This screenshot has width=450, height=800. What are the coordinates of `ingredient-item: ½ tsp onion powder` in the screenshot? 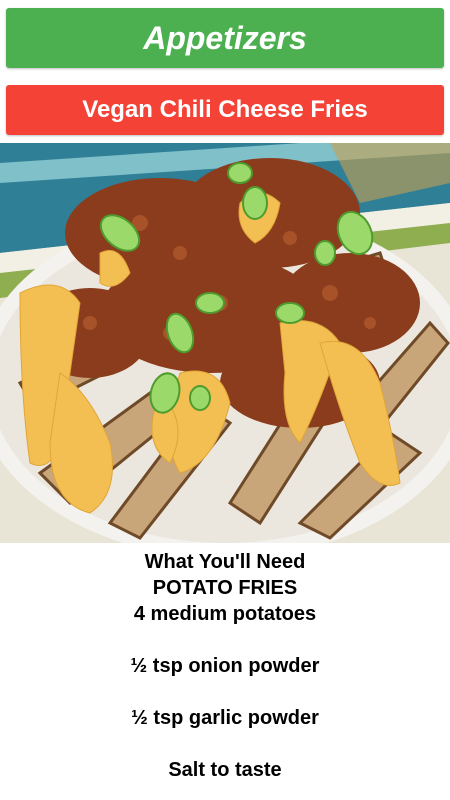 It's located at (225, 666).